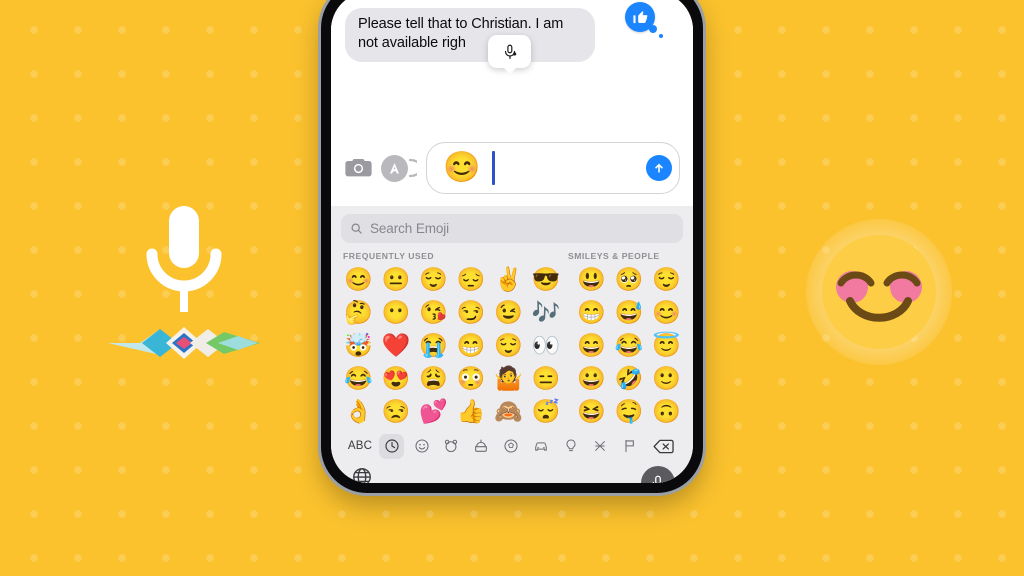 The height and width of the screenshot is (576, 1024). I want to click on emoji-key-smiley-9: 😀, so click(592, 378).